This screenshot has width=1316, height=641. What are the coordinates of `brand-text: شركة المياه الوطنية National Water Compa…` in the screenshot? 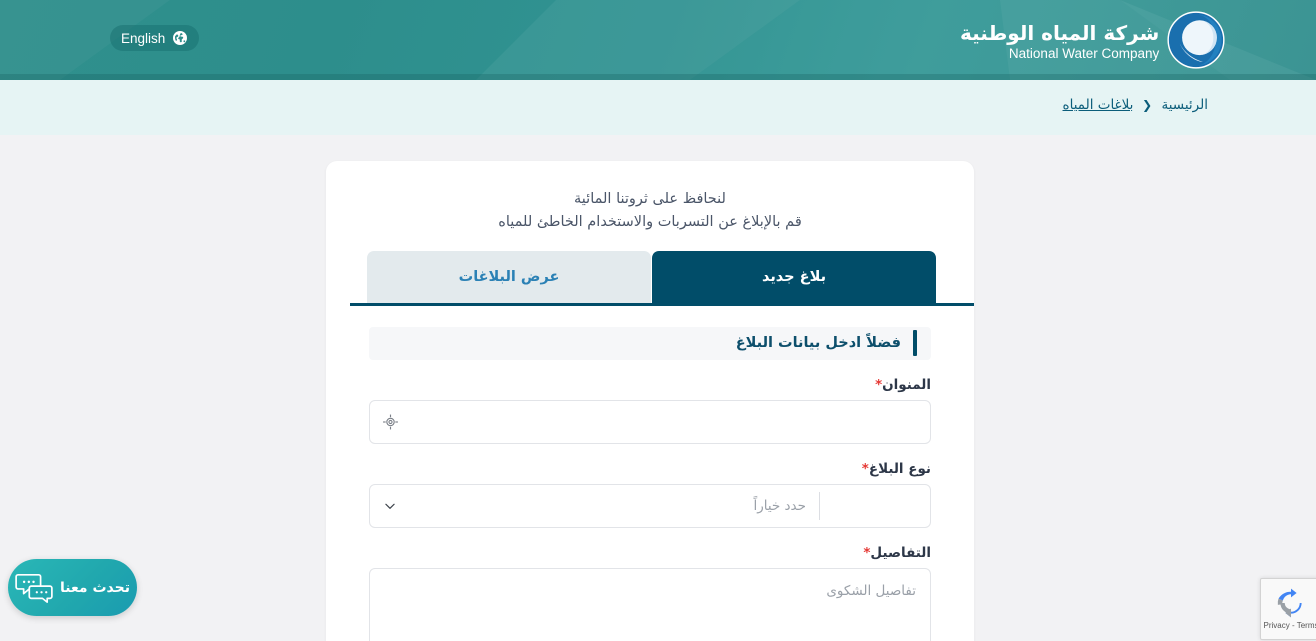 It's located at (1059, 40).